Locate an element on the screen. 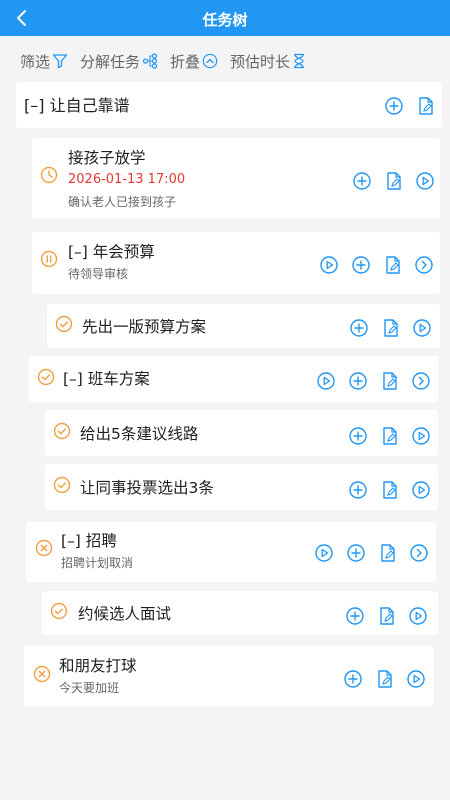  filter-icon is located at coordinates (60, 61).